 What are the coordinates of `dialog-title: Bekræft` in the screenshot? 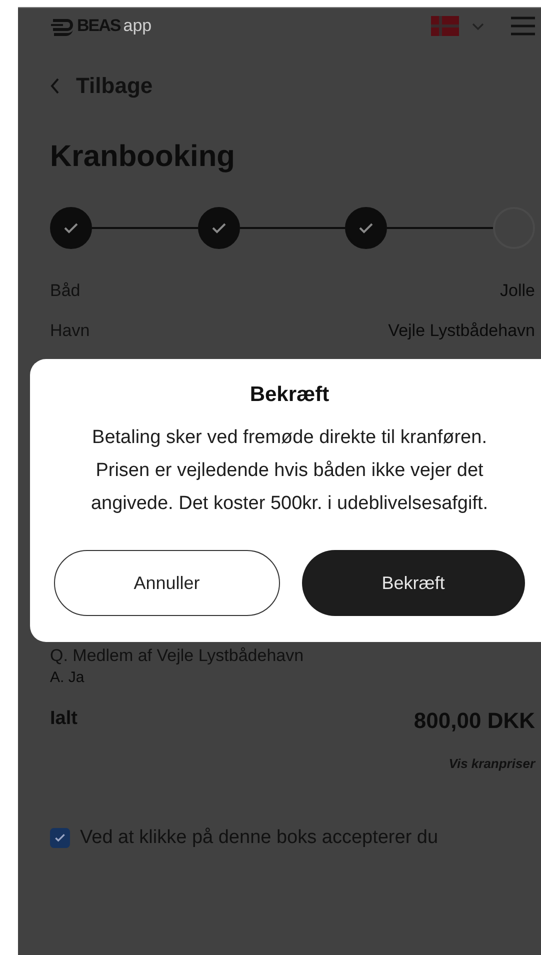 It's located at (290, 395).